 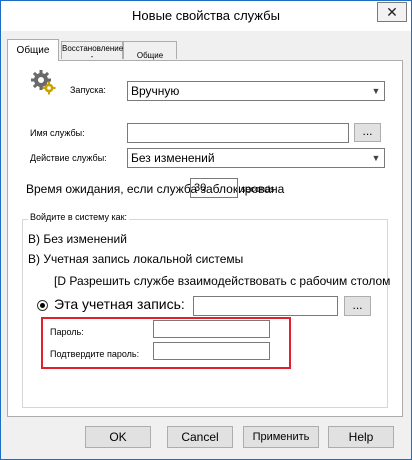 I want to click on timeout-unit: seconds, so click(x=258, y=189).